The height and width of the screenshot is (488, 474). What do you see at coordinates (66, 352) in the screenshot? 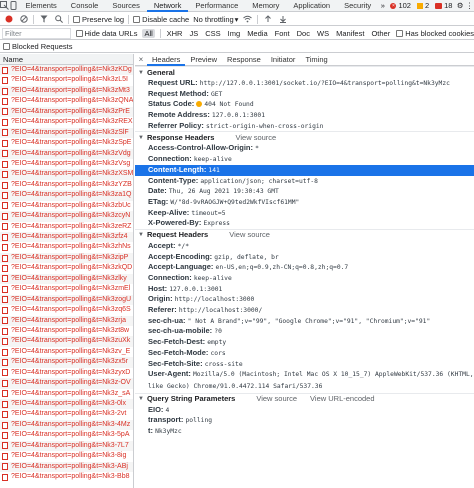
I see `request-row: ?EIO=4&transport=polling&t=Nk3zv_E` at bounding box center [66, 352].